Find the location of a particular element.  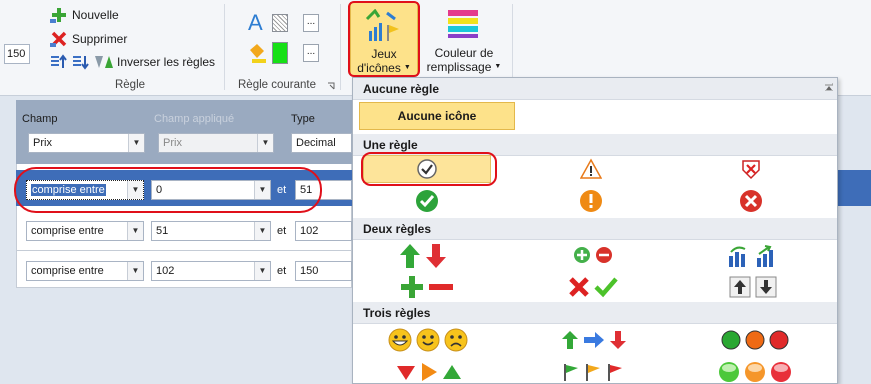

no-icon-option: Aucune icône is located at coordinates (437, 116).